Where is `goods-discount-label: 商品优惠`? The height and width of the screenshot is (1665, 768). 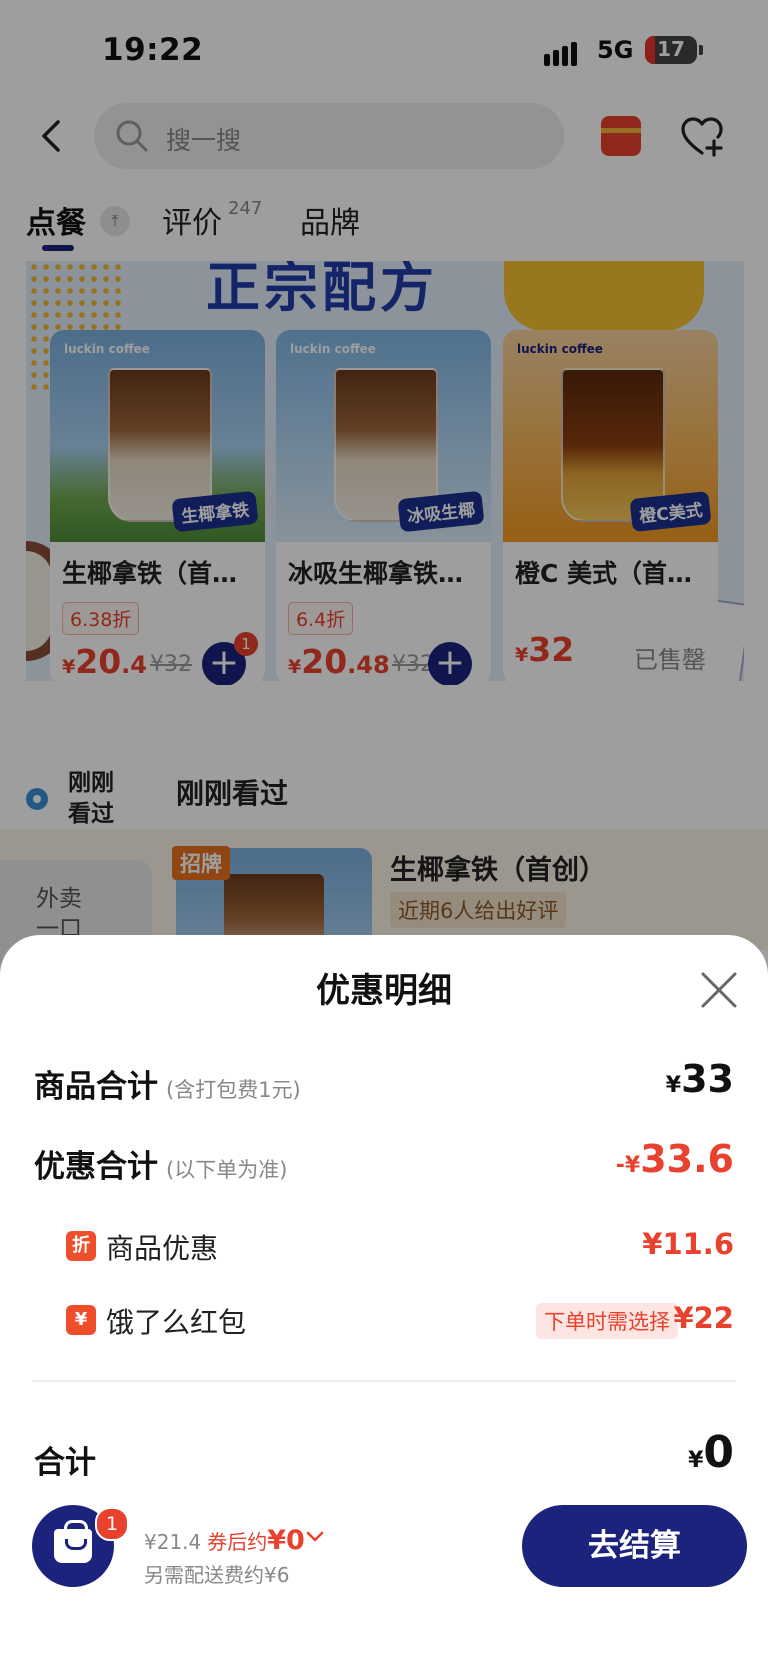
goods-discount-label: 商品优惠 is located at coordinates (162, 1248).